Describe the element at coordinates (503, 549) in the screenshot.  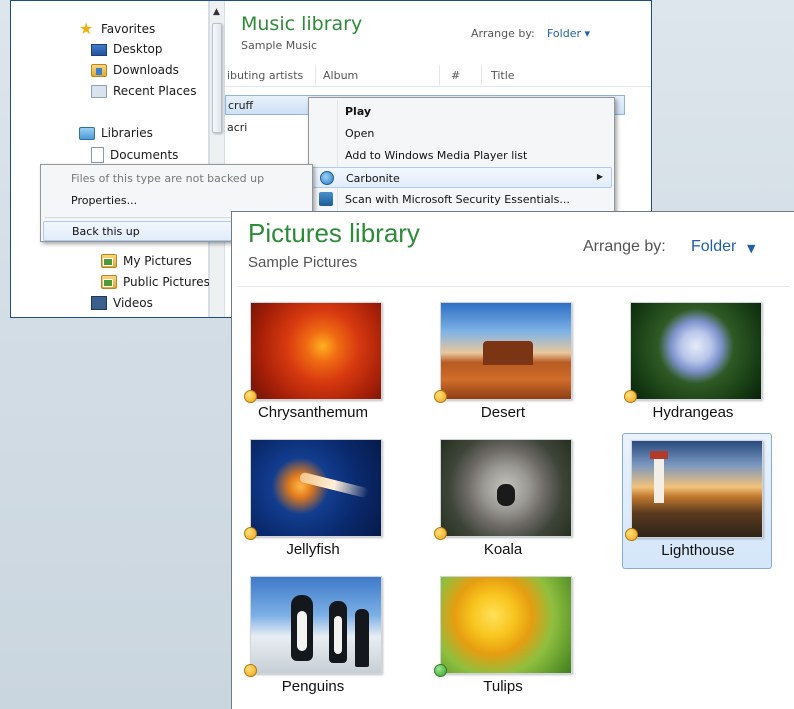
I see `picture-name: Koala` at that location.